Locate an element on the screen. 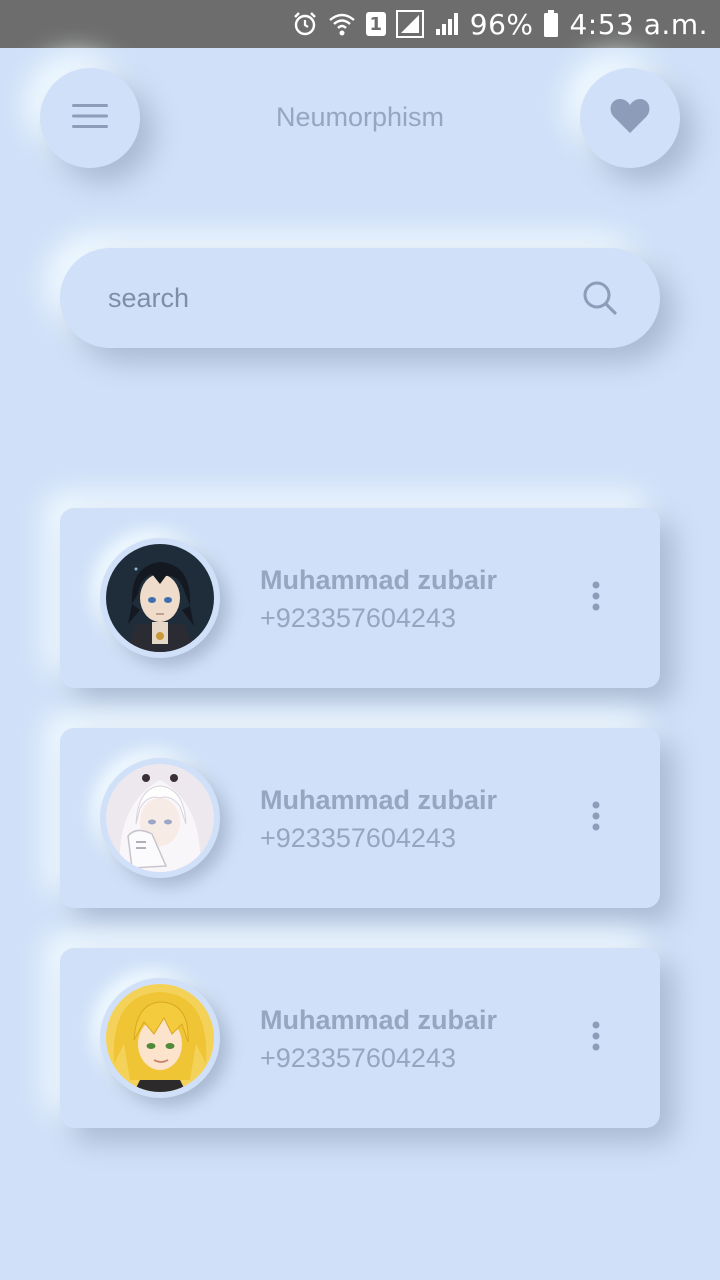 This screenshot has width=720, height=1280. sim-1-icon: 1 is located at coordinates (375, 24).